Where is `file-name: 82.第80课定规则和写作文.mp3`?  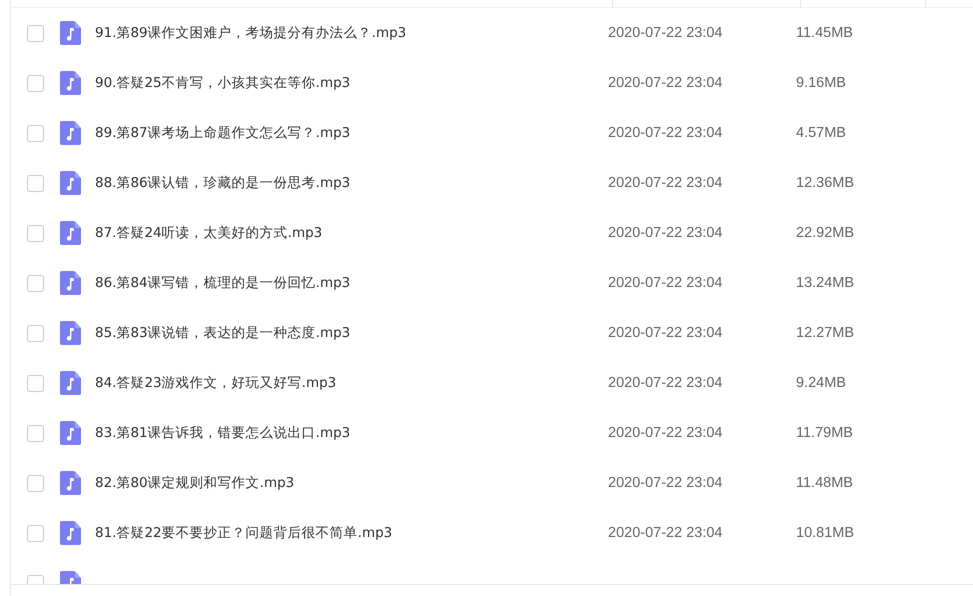
file-name: 82.第80课定规则和写作文.mp3 is located at coordinates (351, 483).